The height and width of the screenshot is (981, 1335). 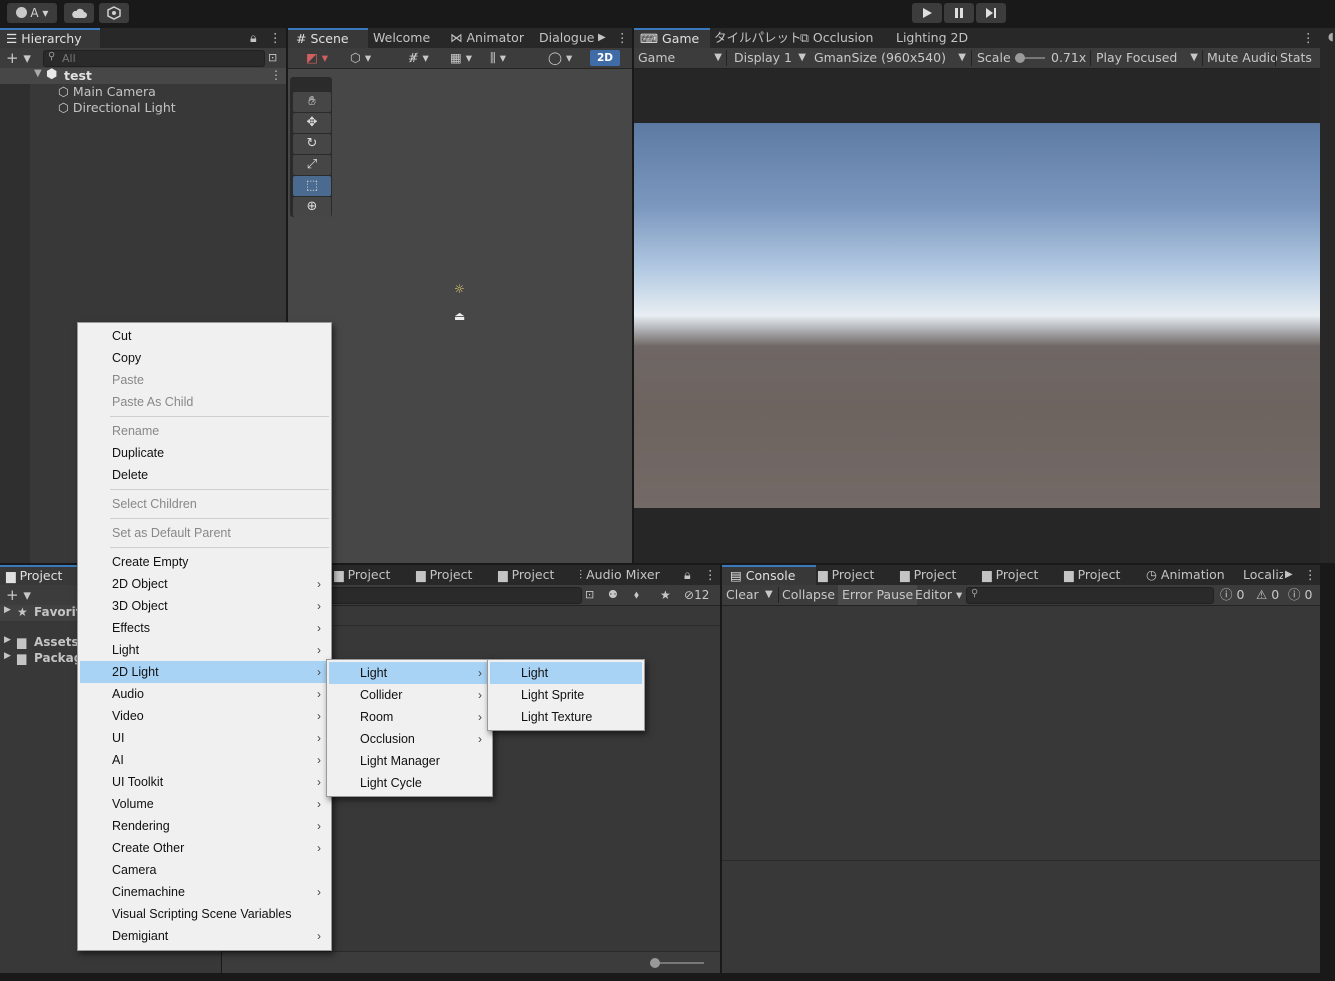 What do you see at coordinates (1267, 595) in the screenshot?
I see `warning-count-toggle: ⚠ 0` at bounding box center [1267, 595].